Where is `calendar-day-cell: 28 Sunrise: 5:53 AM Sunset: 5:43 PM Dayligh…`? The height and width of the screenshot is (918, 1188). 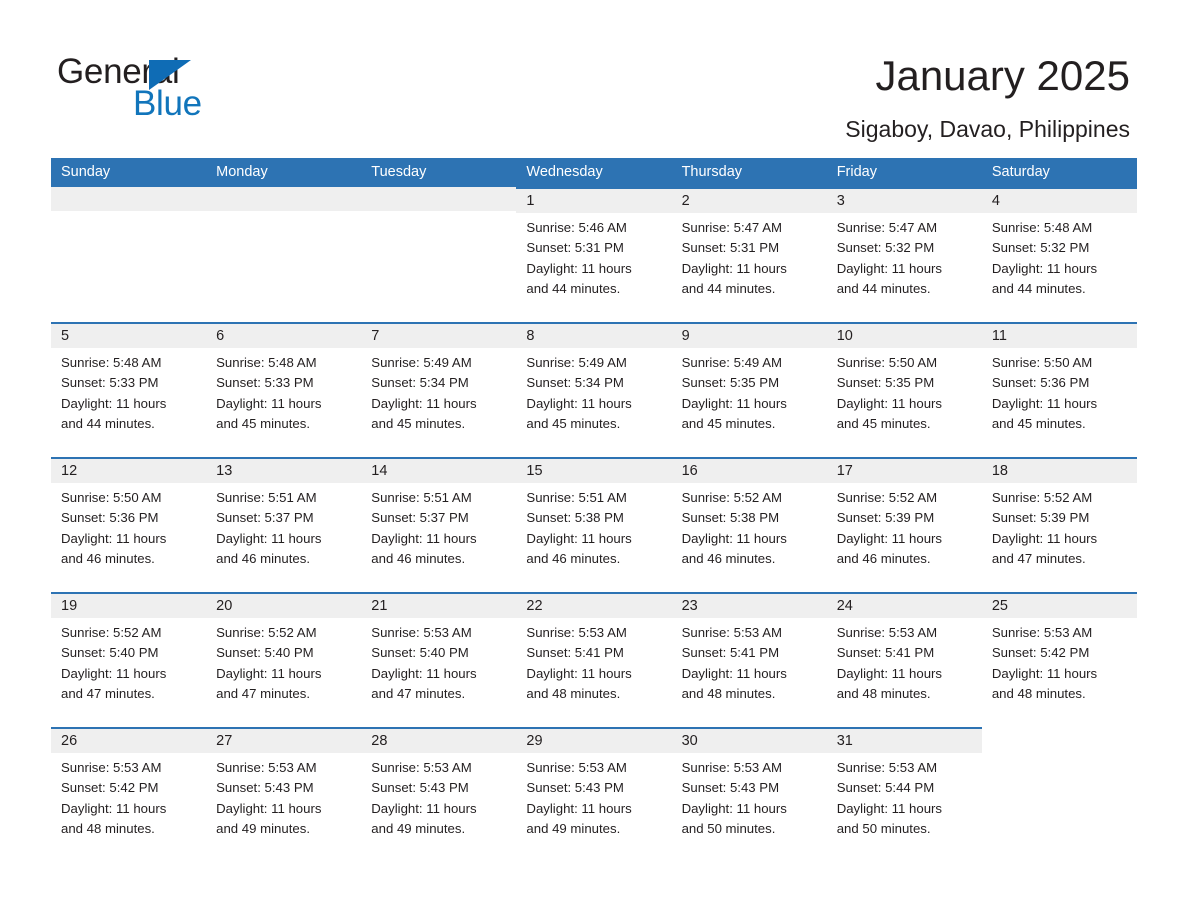 calendar-day-cell: 28 Sunrise: 5:53 AM Sunset: 5:43 PM Dayligh… is located at coordinates (439, 794).